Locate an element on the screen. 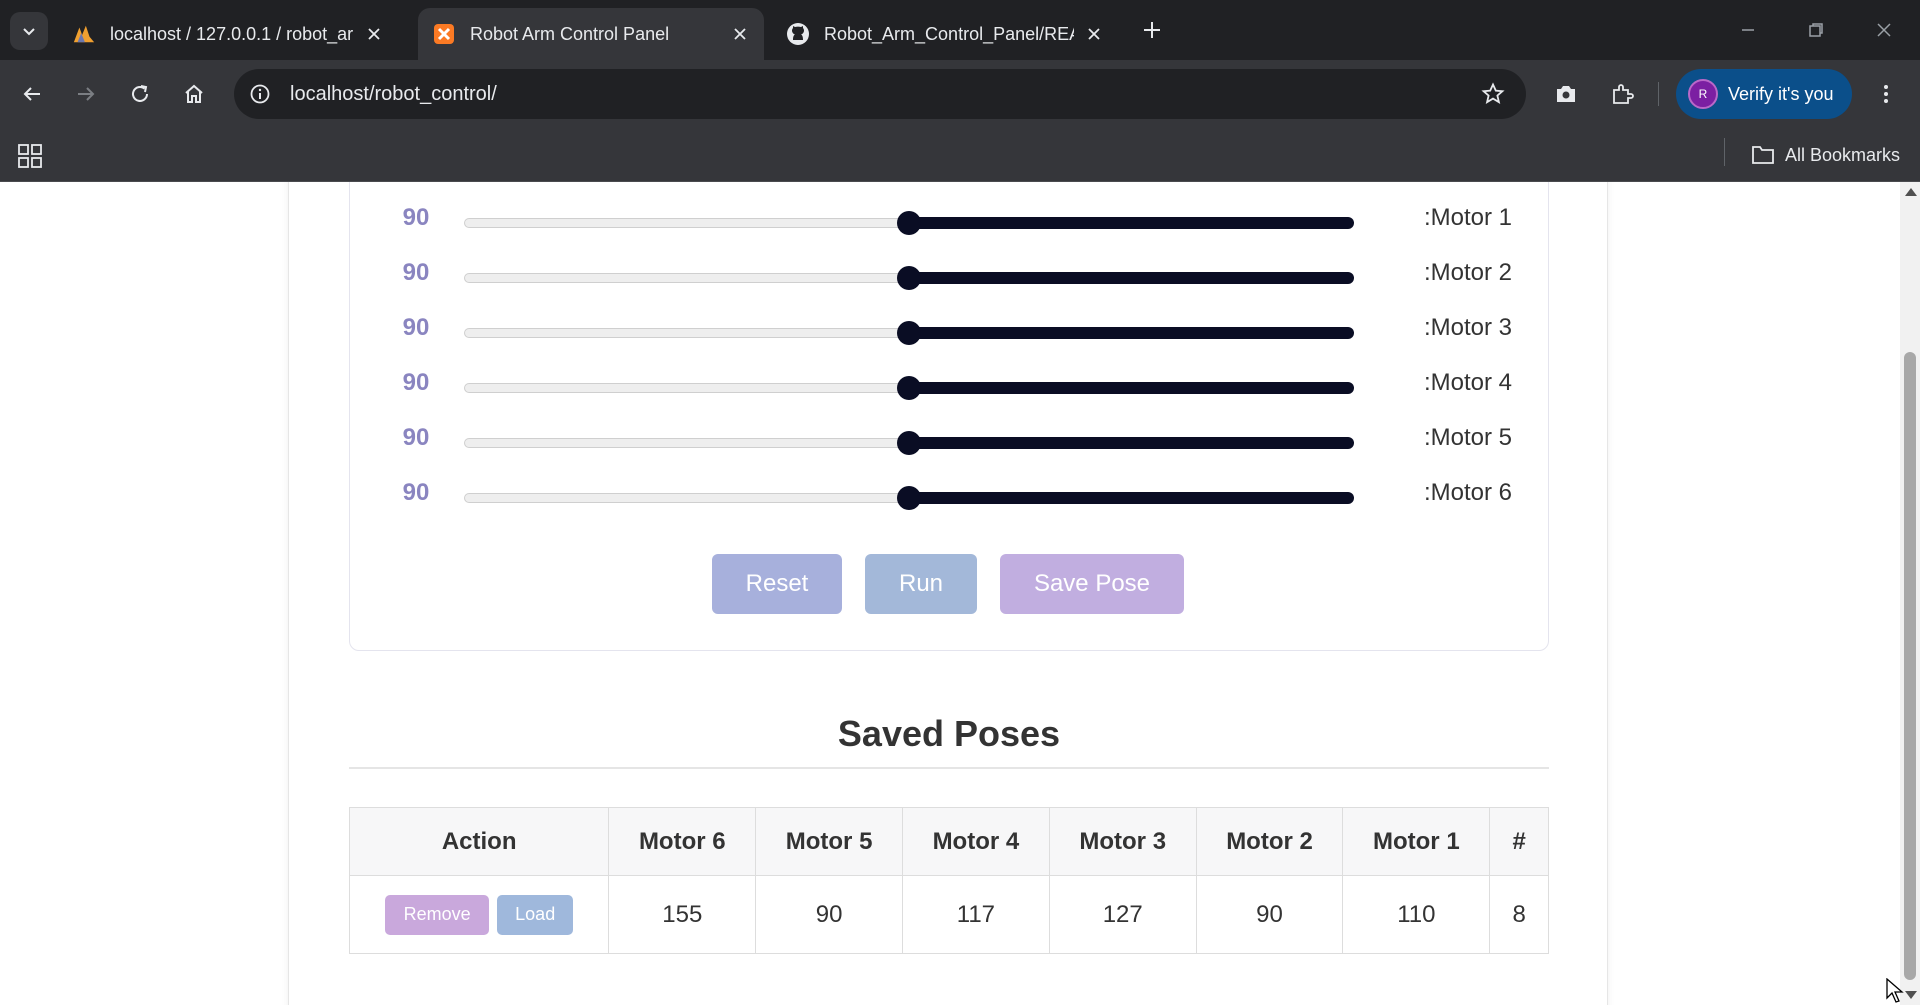  column-header-motor-2: Motor 2 is located at coordinates (1269, 841).